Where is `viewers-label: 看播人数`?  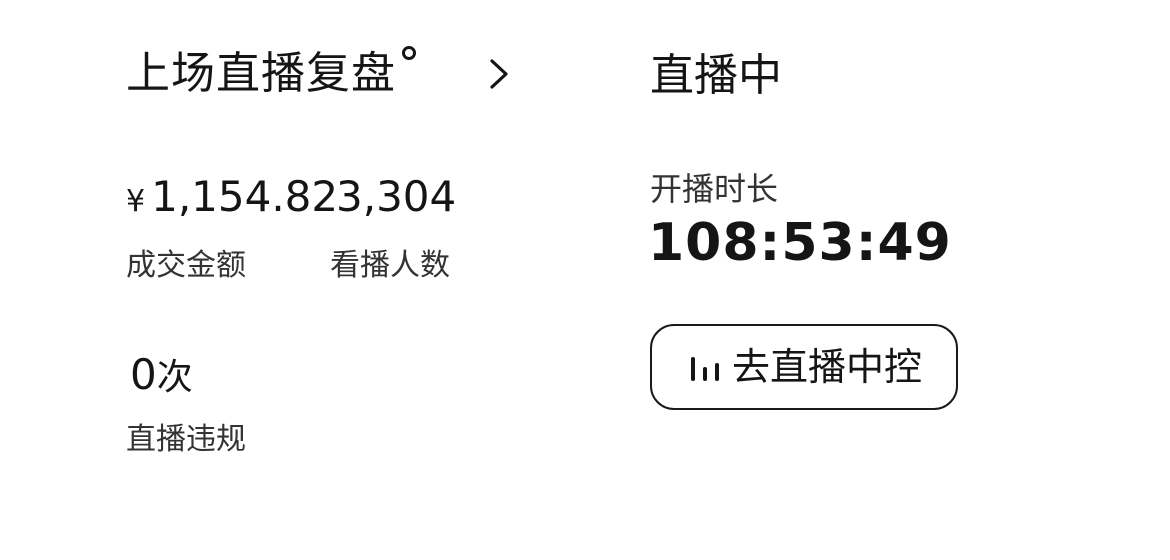 viewers-label: 看播人数 is located at coordinates (390, 265).